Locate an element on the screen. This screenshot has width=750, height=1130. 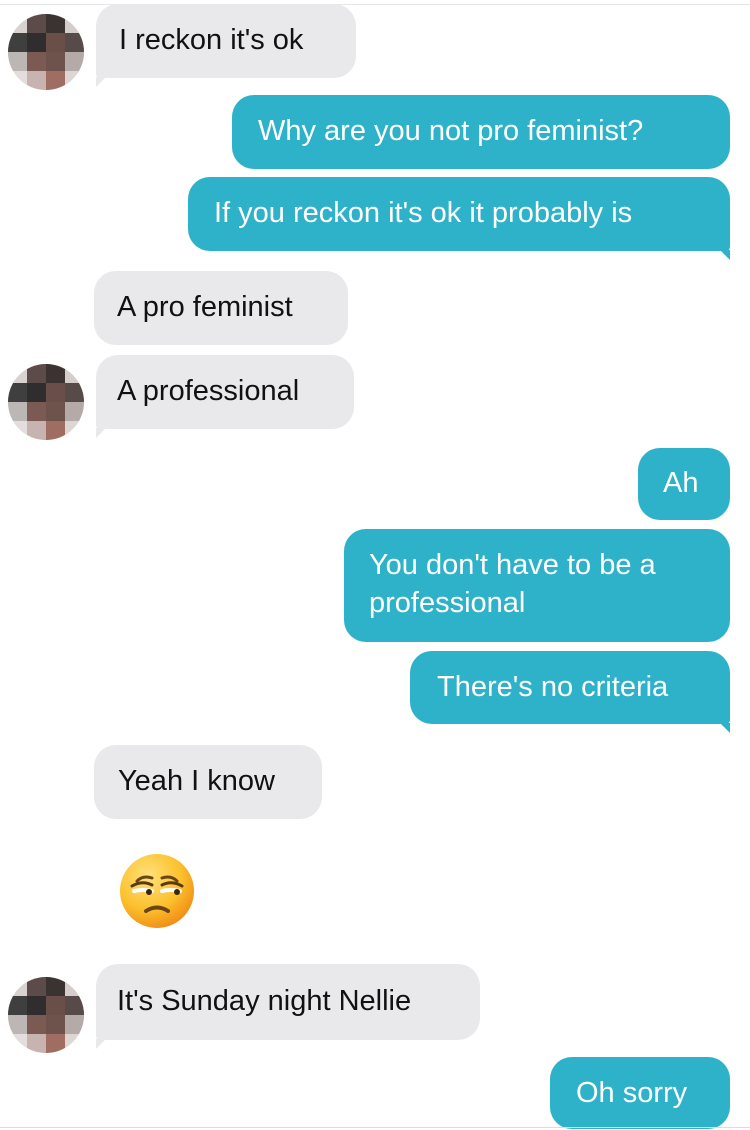
message-text: A pro feminist is located at coordinates (205, 307).